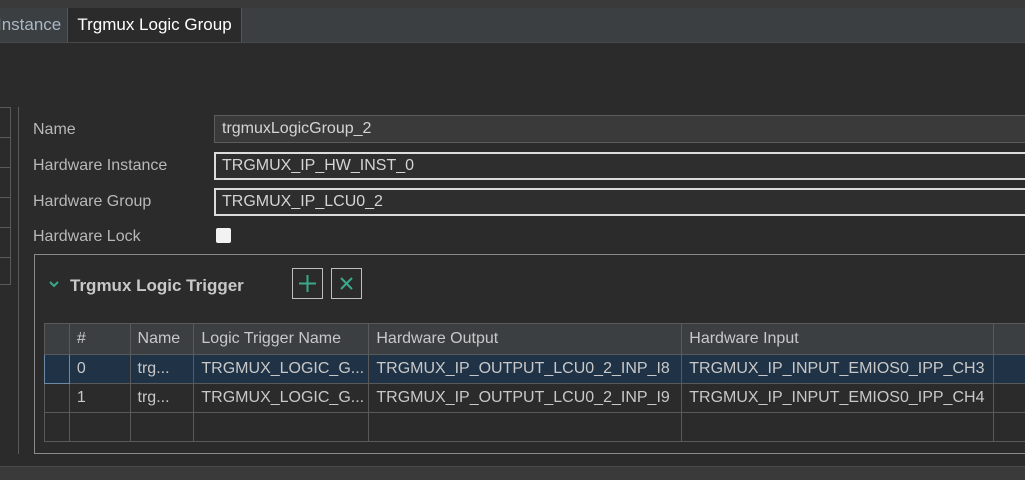 This screenshot has height=480, width=1025. Describe the element at coordinates (512, 25) in the screenshot. I see `editor-tab-strip: Instance Trgmux Logic Group` at that location.